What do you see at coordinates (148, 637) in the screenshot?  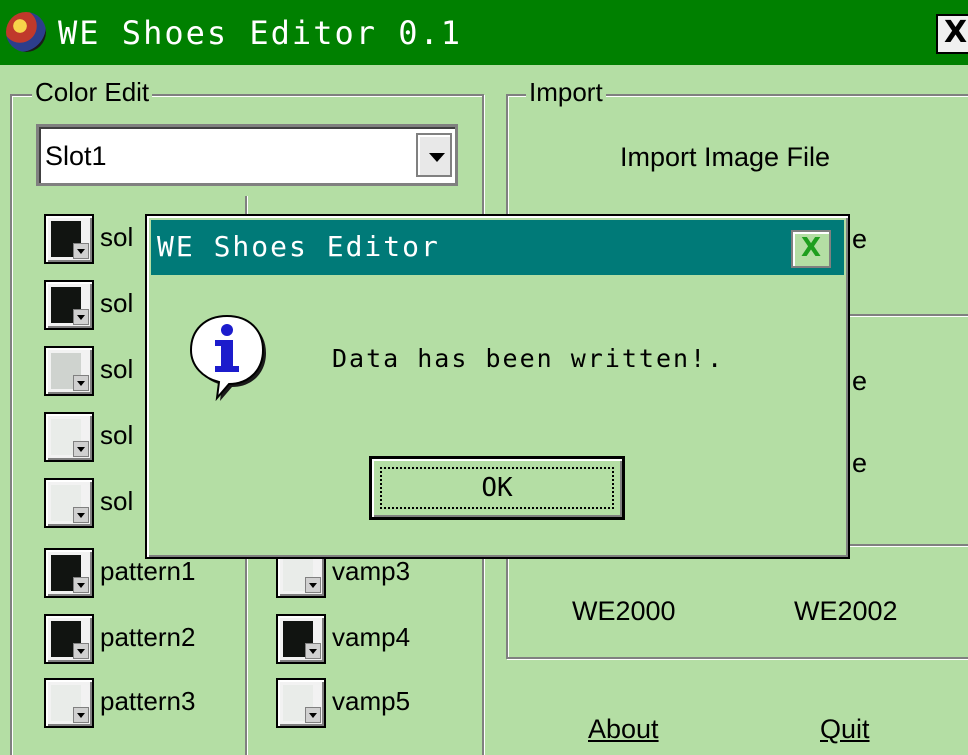 I see `swatch-label: pattern2` at bounding box center [148, 637].